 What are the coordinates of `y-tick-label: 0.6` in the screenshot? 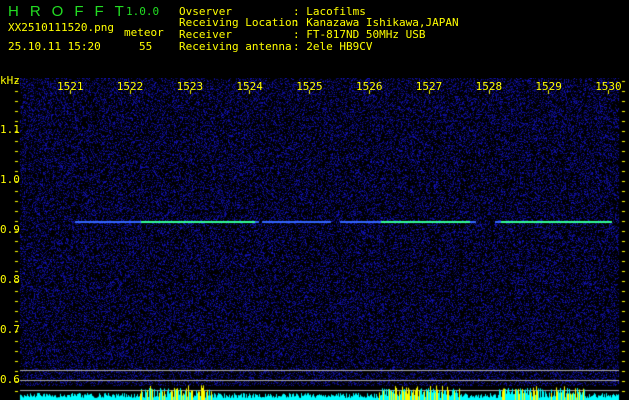 It's located at (10, 379).